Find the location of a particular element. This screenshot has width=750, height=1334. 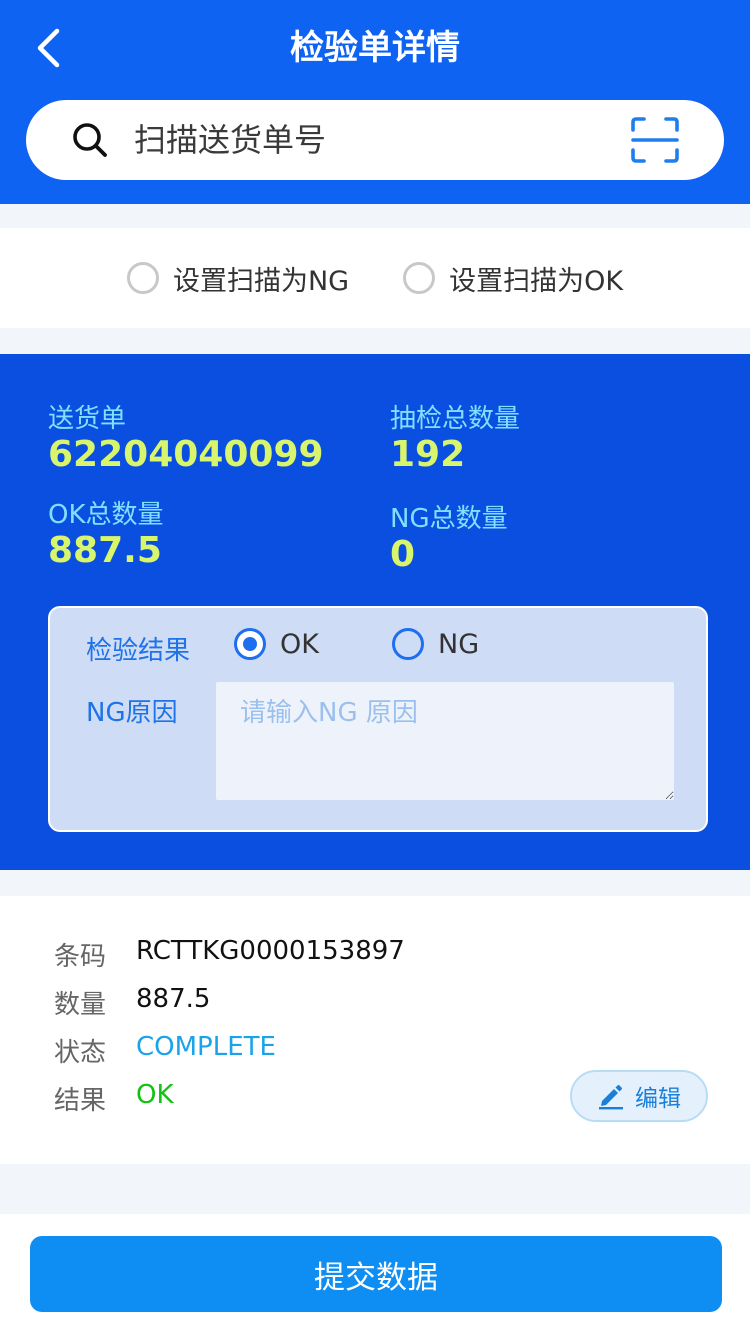

result-ok-radio: OK is located at coordinates (276, 644).